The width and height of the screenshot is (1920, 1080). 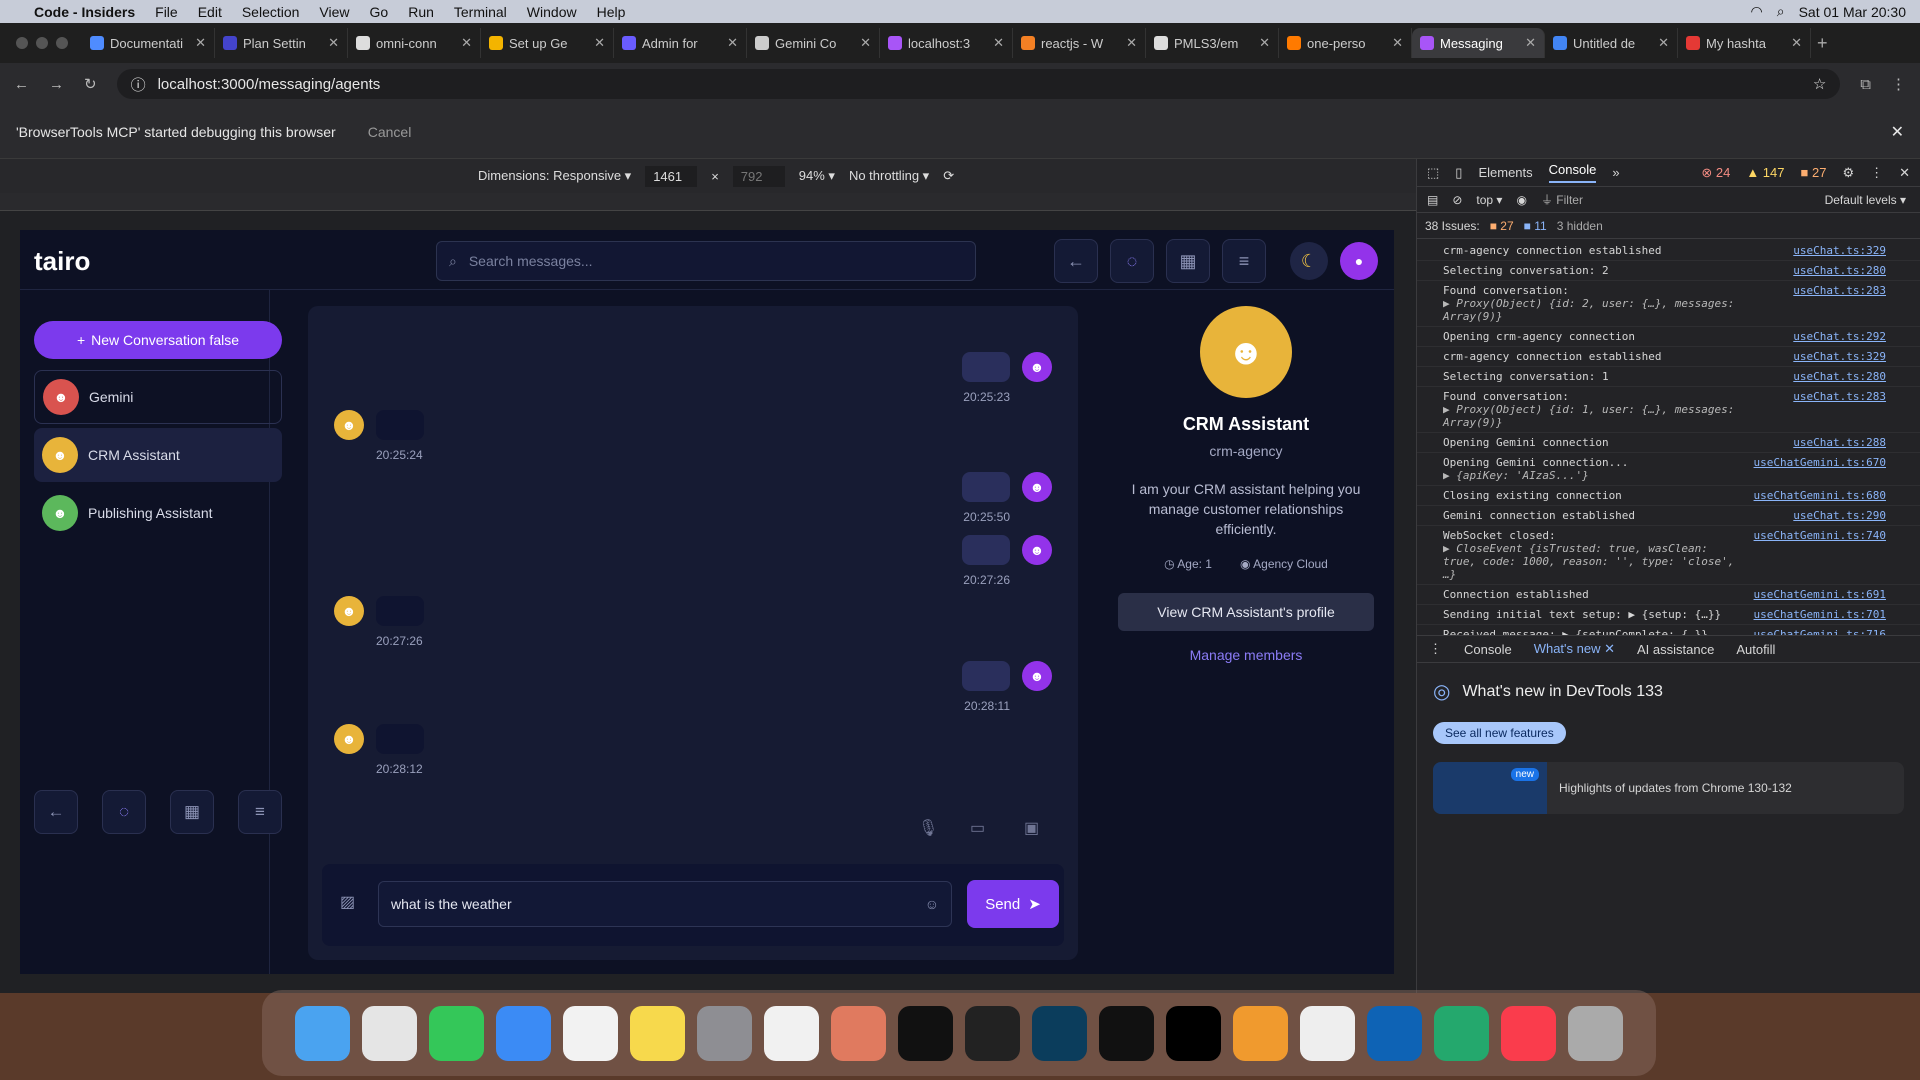 What do you see at coordinates (1819, 84) in the screenshot?
I see `bookmark-star-icon: ☆` at bounding box center [1819, 84].